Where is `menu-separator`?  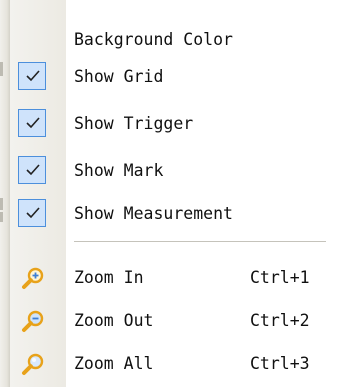 menu-separator is located at coordinates (200, 241).